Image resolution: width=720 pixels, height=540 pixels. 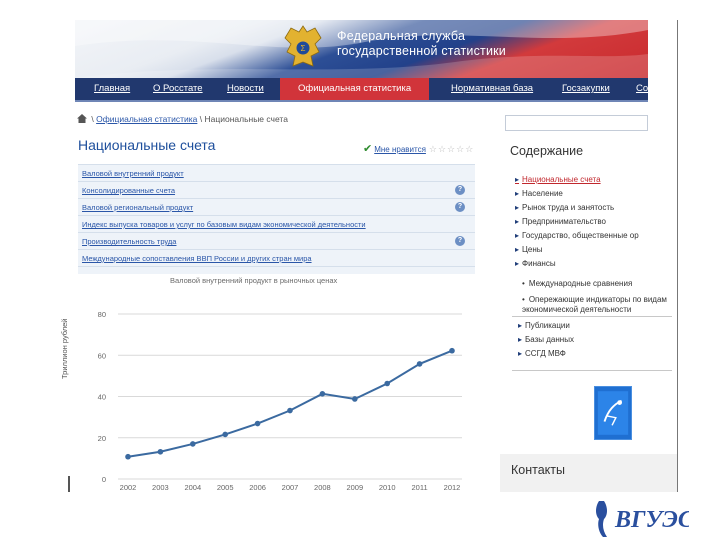 I want to click on x-tick-label: 2003, so click(x=160, y=487).